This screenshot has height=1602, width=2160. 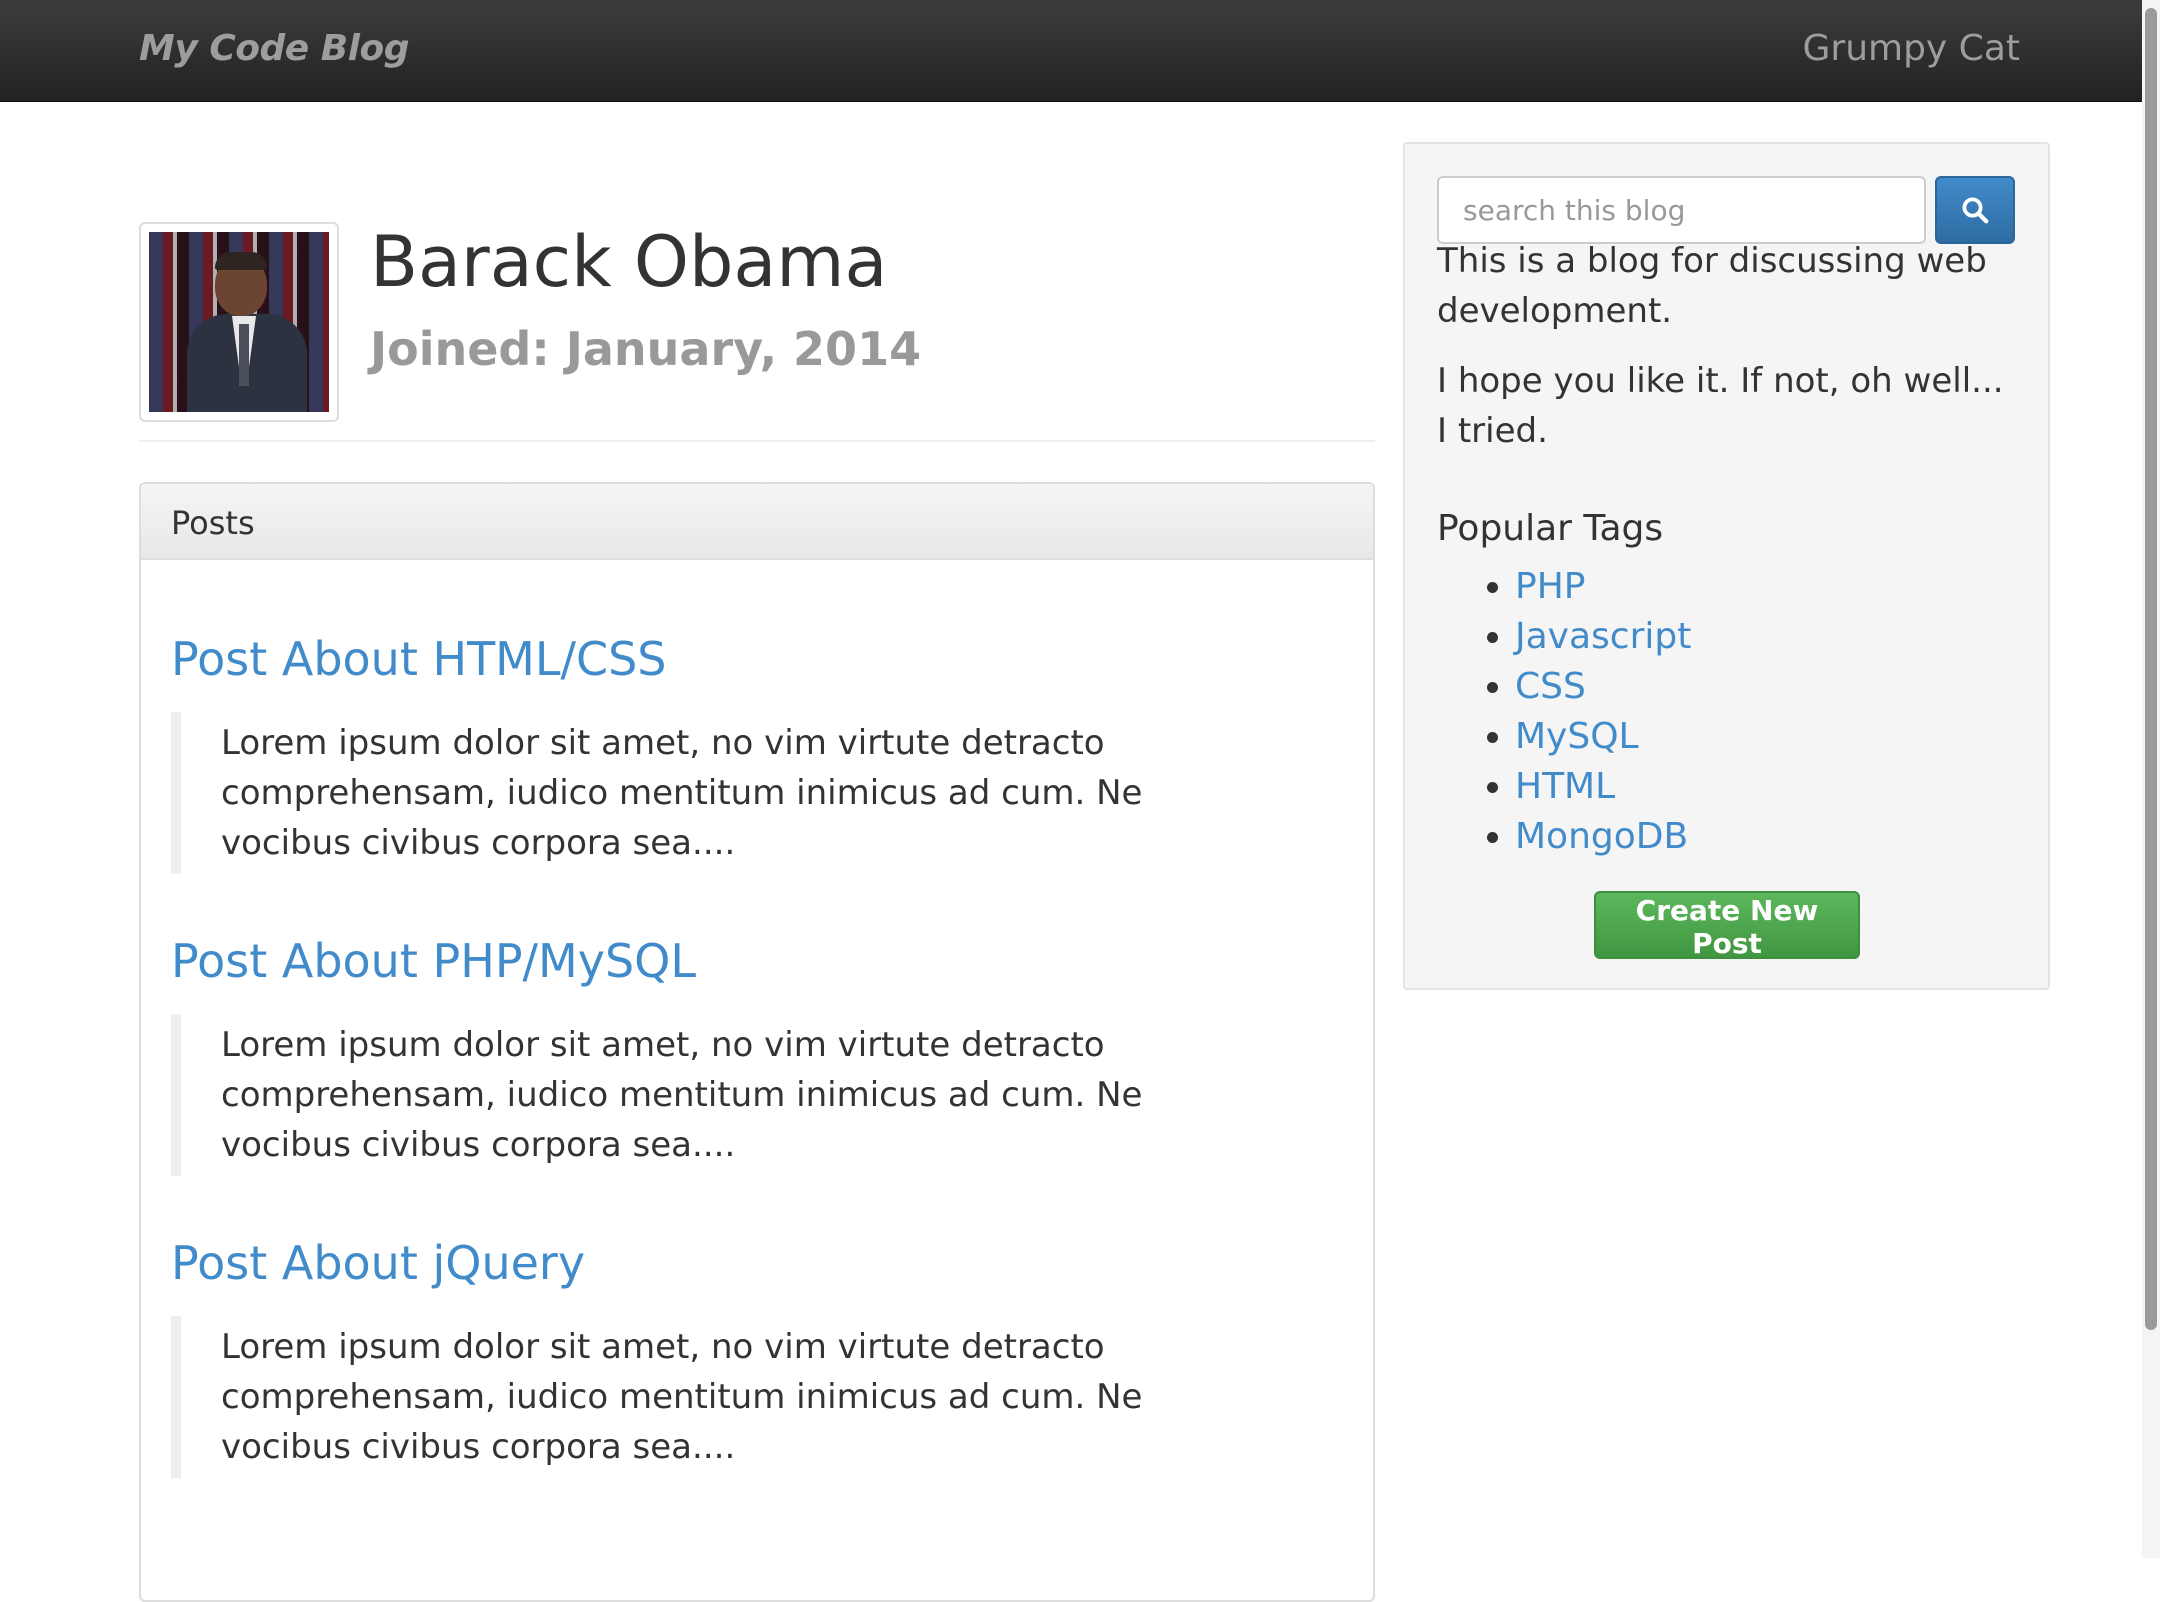 I want to click on search-icon, so click(x=1975, y=210).